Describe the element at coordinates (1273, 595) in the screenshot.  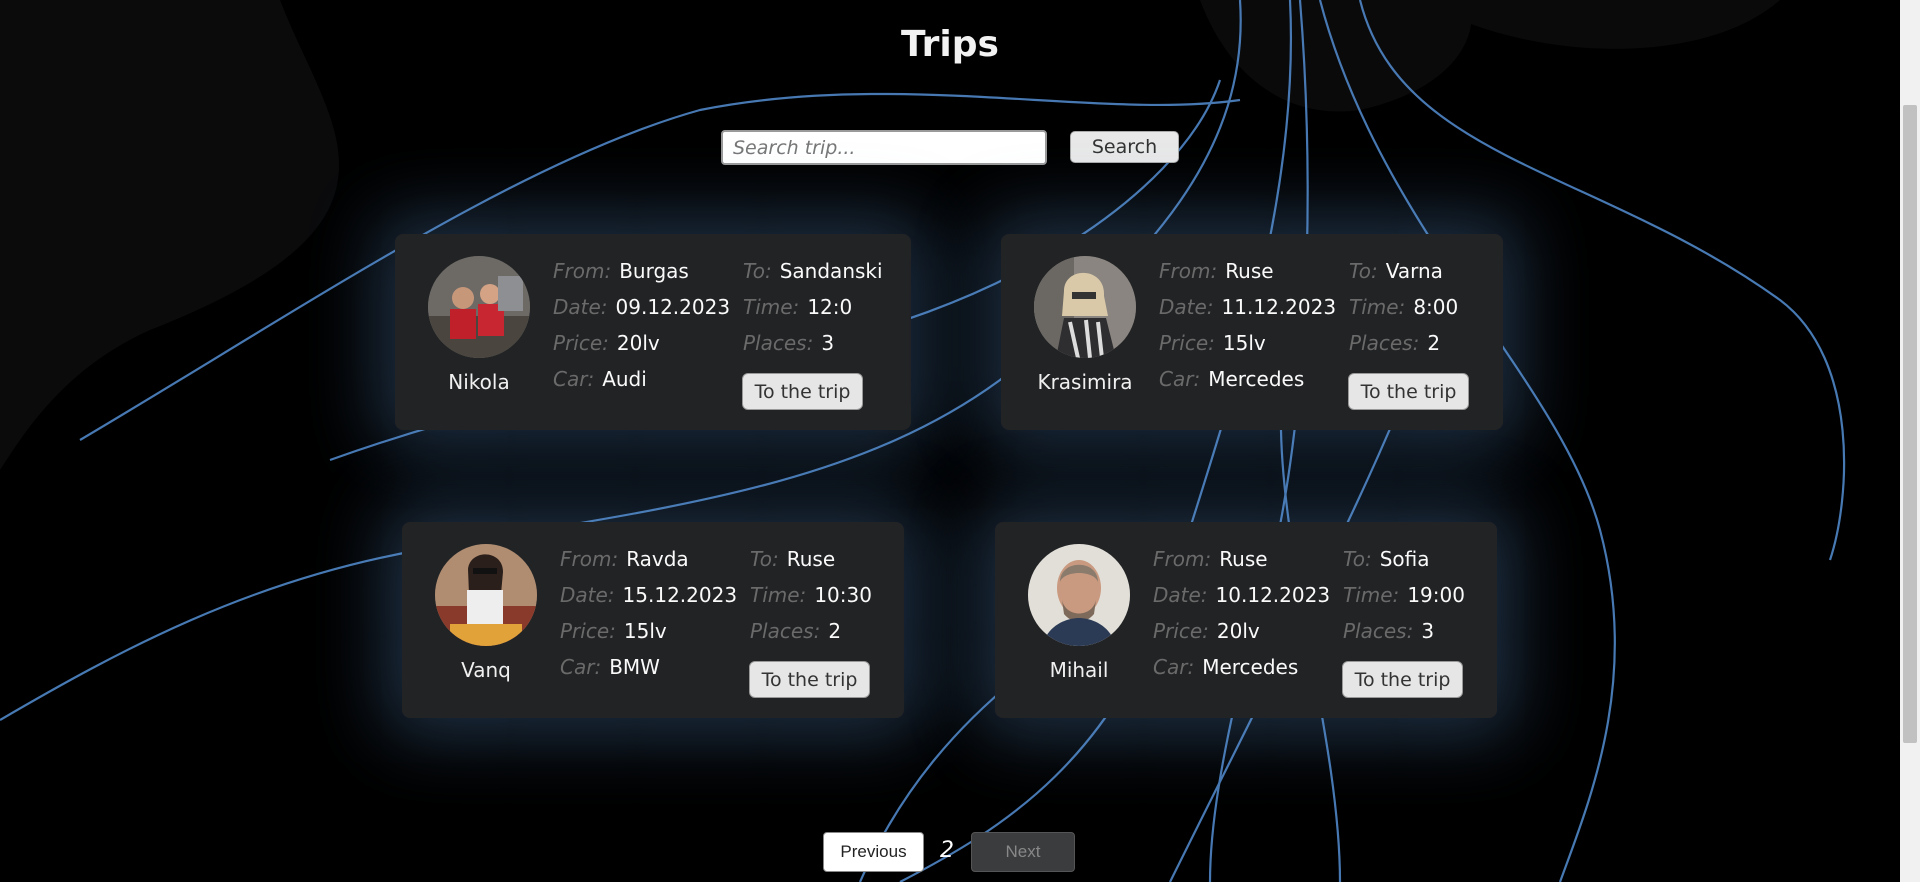
I see `date-value: 10.12.2023` at that location.